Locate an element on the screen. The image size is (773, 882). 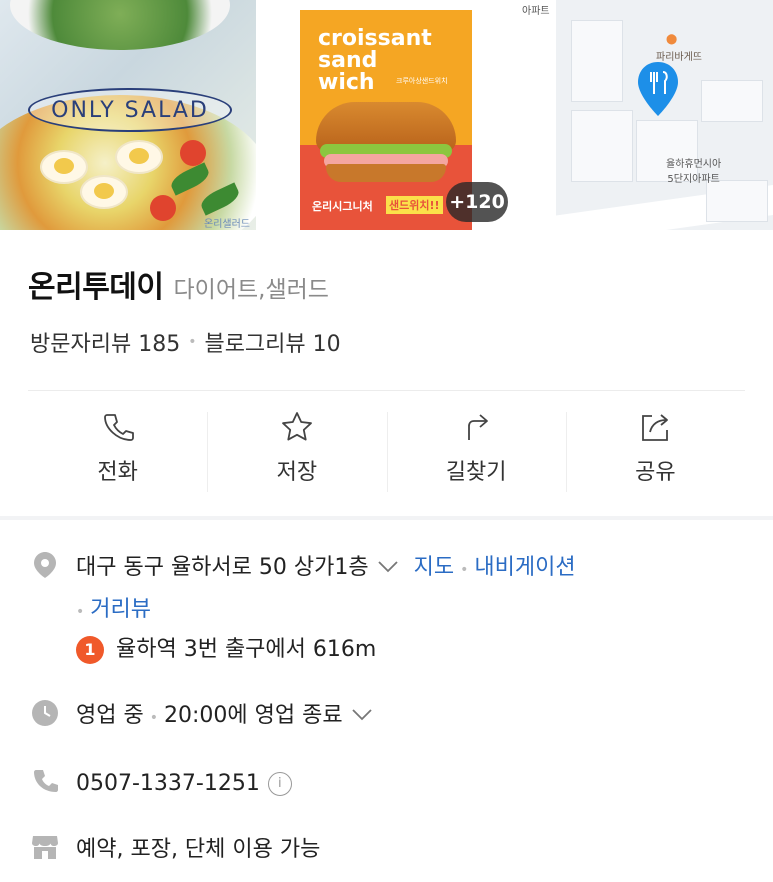
place-header: 온리투데이 다이어트,샐러드 is located at coordinates (178, 284).